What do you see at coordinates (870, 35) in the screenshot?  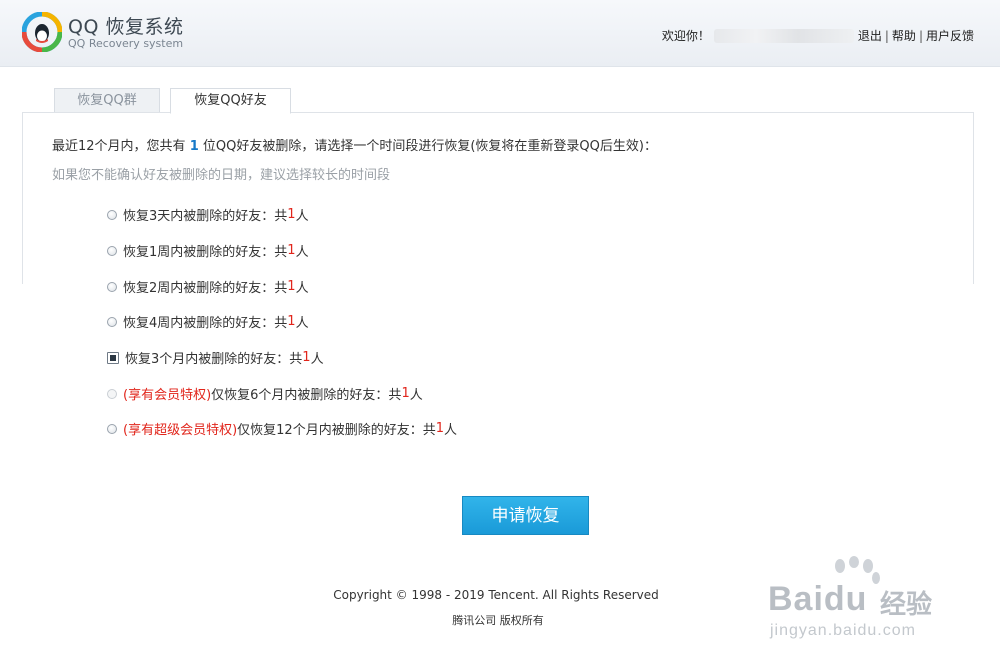 I see `logout-link: 退出` at bounding box center [870, 35].